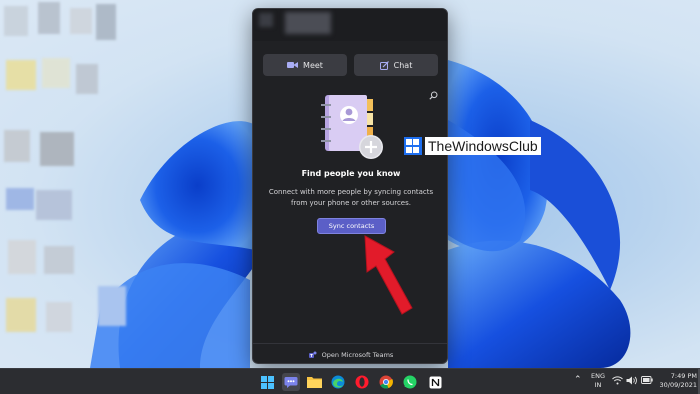 The height and width of the screenshot is (394, 700). Describe the element at coordinates (386, 382) in the screenshot. I see `chrome-browser-icon` at that location.